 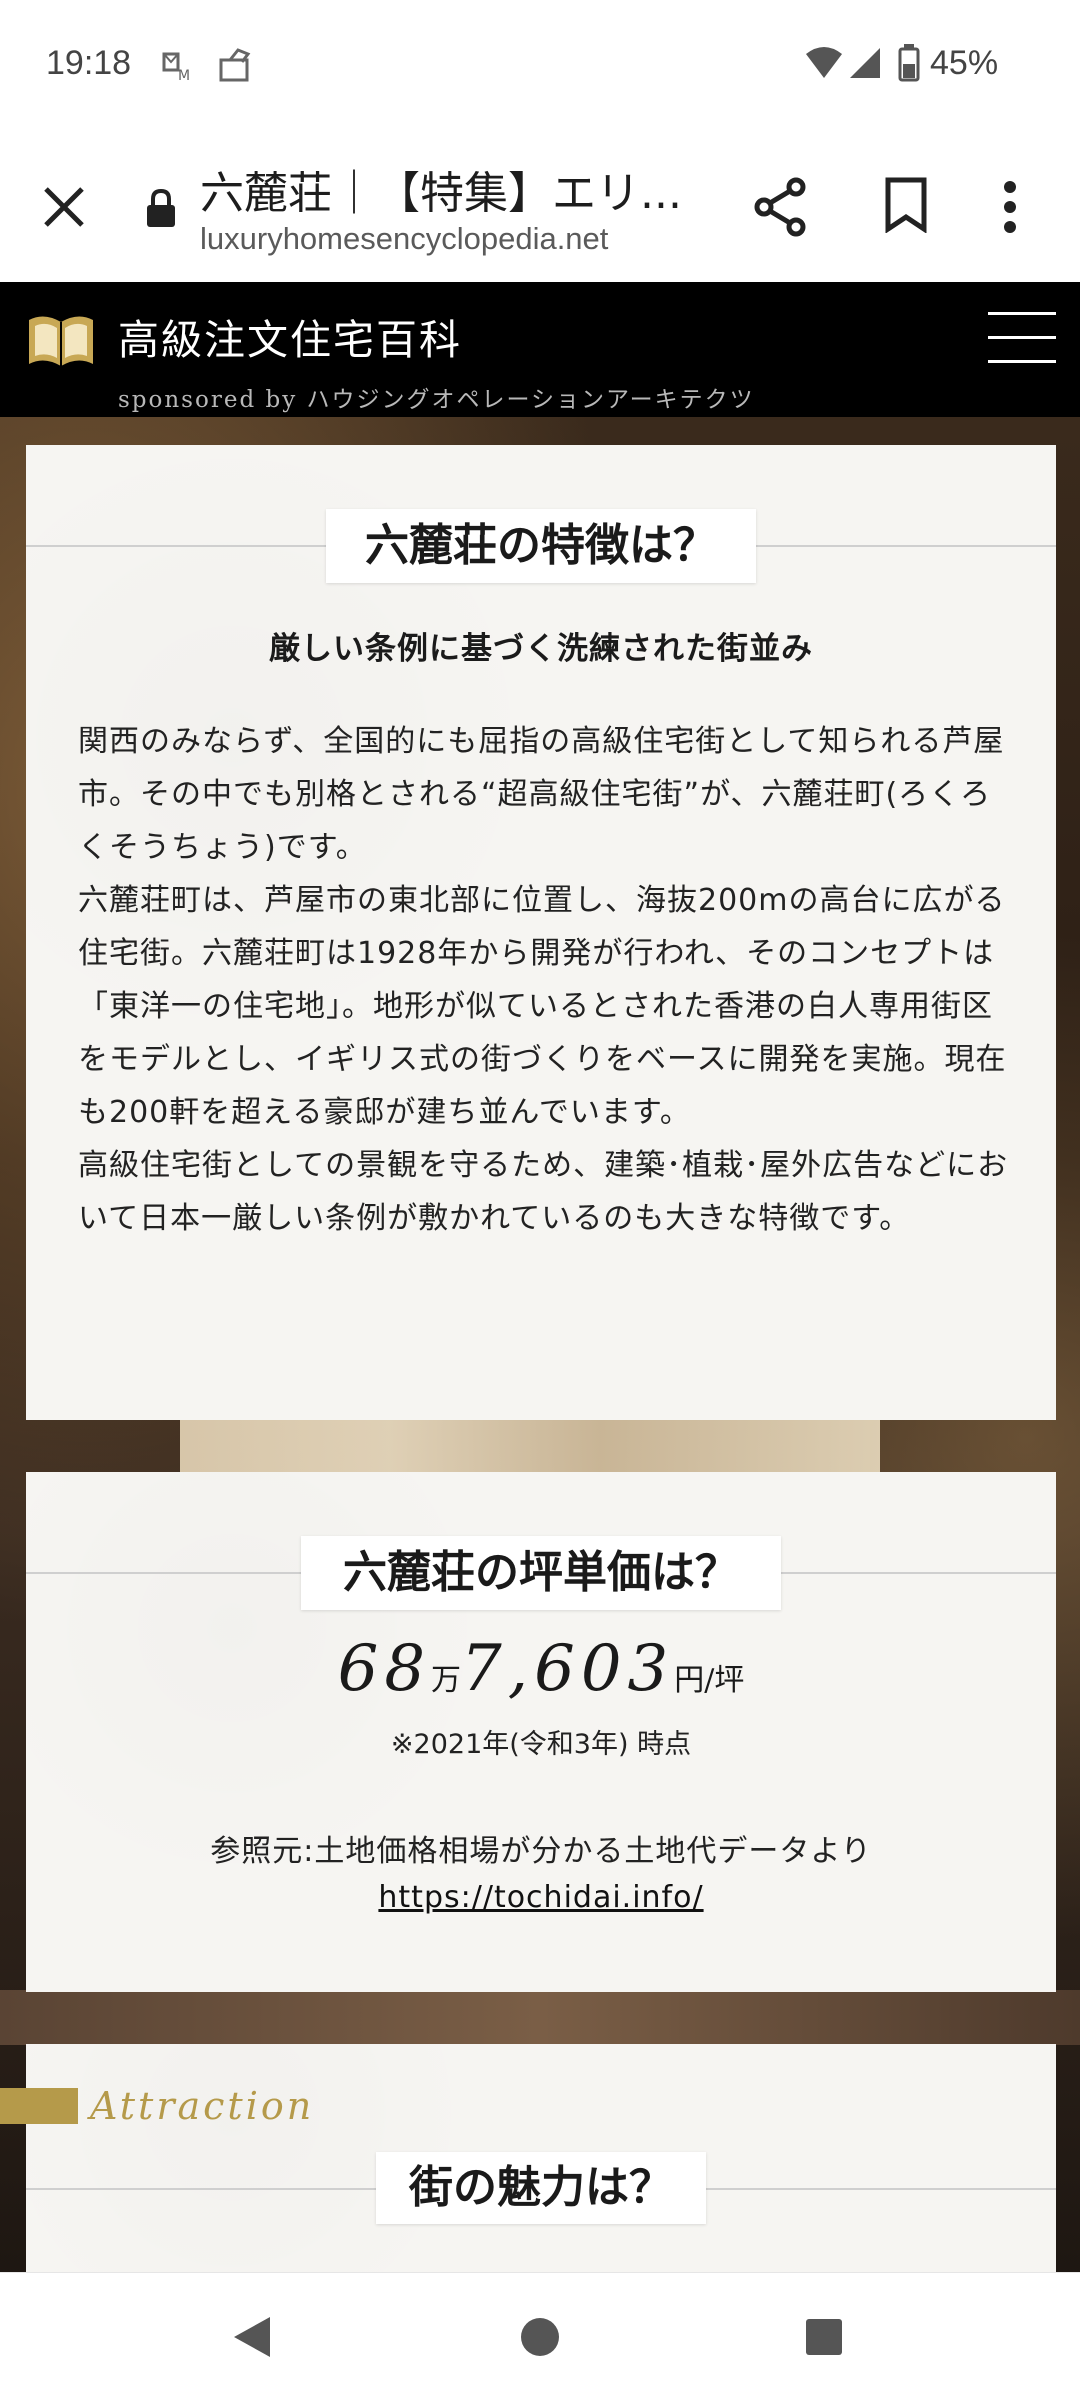 What do you see at coordinates (909, 65) in the screenshot?
I see `battery-icon` at bounding box center [909, 65].